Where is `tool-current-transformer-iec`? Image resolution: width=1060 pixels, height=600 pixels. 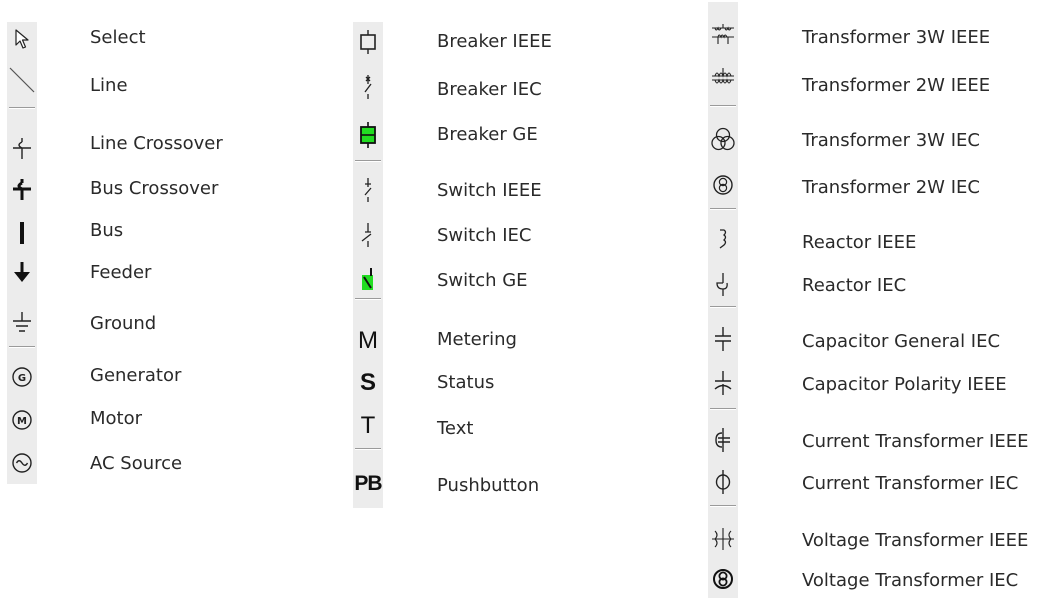
tool-current-transformer-iec is located at coordinates (723, 482).